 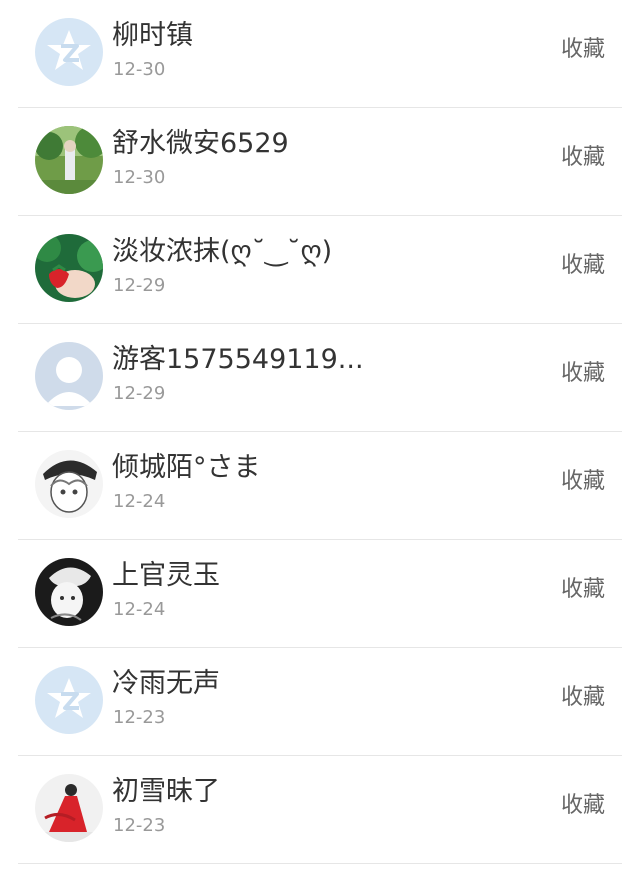 What do you see at coordinates (320, 486) in the screenshot?
I see `list-item: 倾城陌°さま 12-24 收藏` at bounding box center [320, 486].